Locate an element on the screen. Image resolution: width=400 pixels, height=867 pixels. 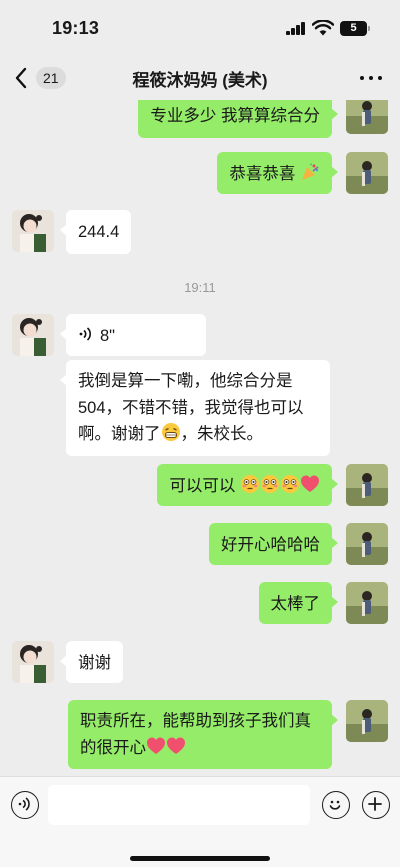
voice-icon is located at coordinates (24, 804).